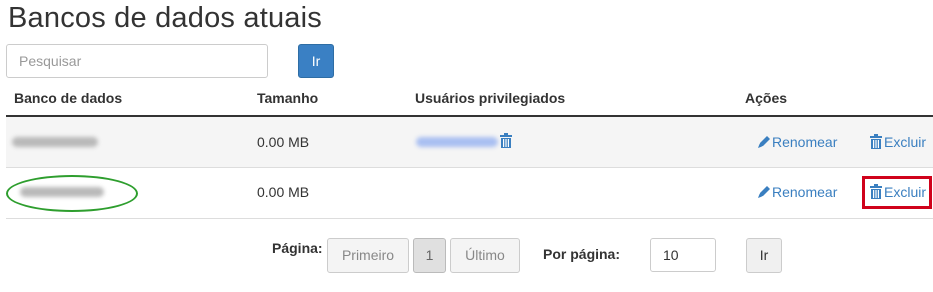  What do you see at coordinates (368, 255) in the screenshot?
I see `first-page-button: Primeiro` at bounding box center [368, 255].